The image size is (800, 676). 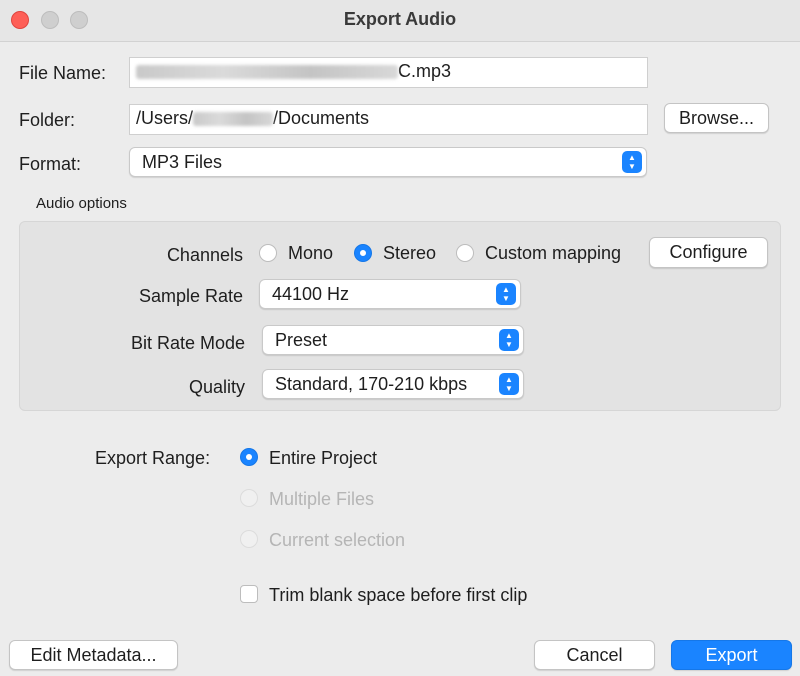 I want to click on format-selected: MP3 Files, so click(x=182, y=161).